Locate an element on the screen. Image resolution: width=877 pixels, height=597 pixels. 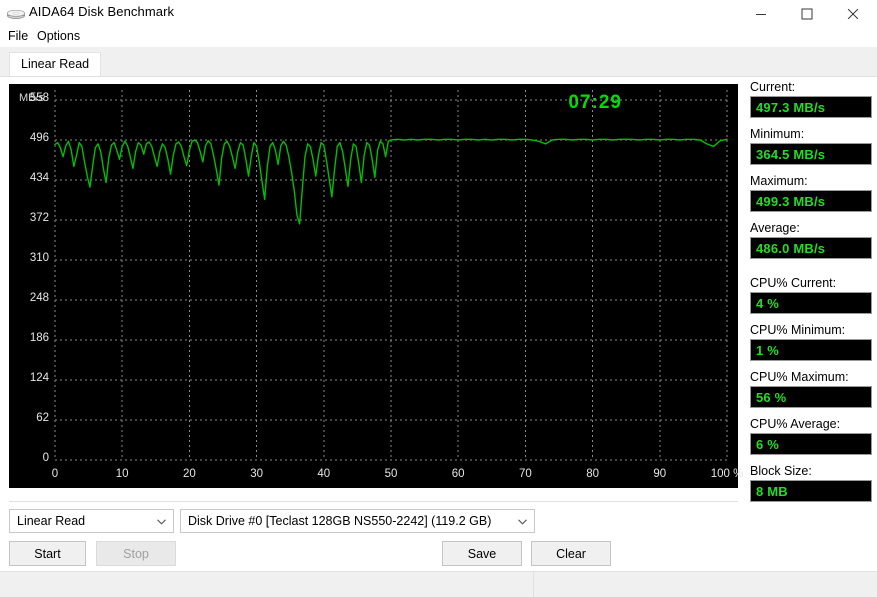
y-axis-tick-label: 434 is located at coordinates (39, 178).